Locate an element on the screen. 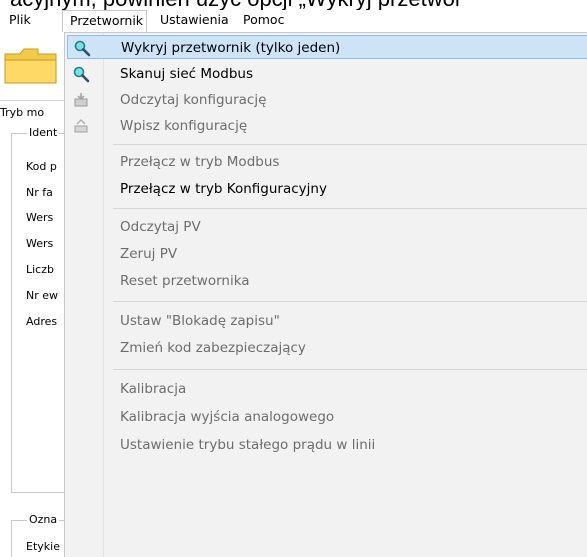 Image resolution: width=587 pixels, height=557 pixels. menu-ustawienia: Ustawienia is located at coordinates (194, 21).